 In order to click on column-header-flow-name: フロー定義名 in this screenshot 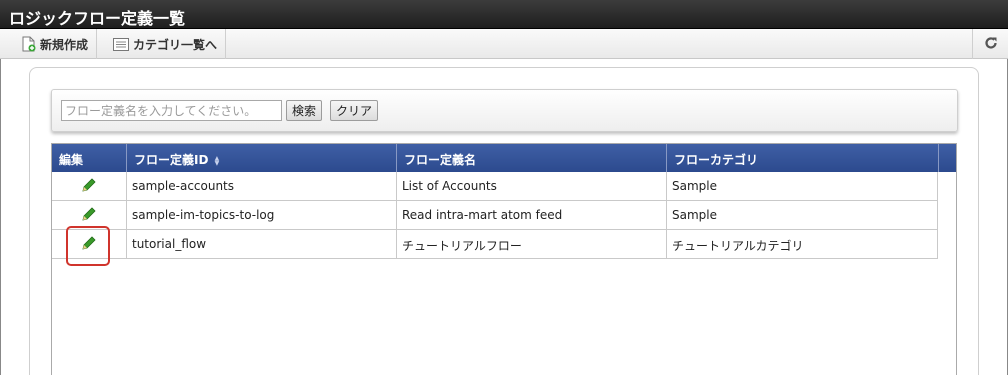, I will do `click(532, 158)`.